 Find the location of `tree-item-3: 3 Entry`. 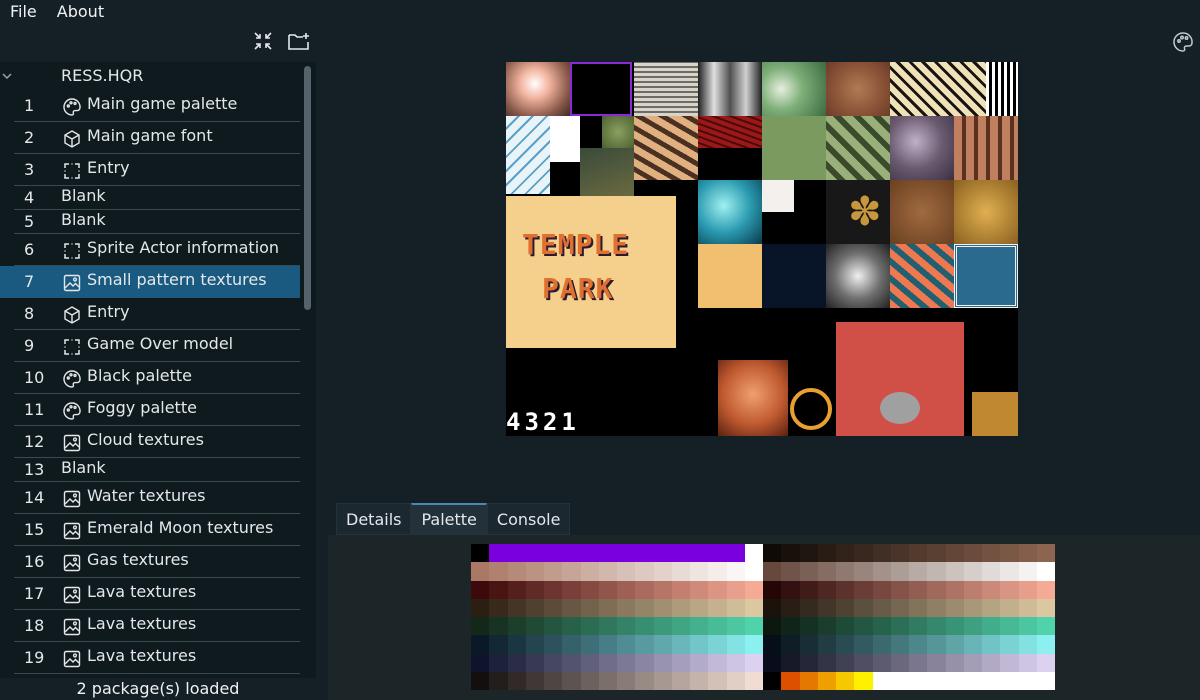

tree-item-3: 3 Entry is located at coordinates (150, 170).